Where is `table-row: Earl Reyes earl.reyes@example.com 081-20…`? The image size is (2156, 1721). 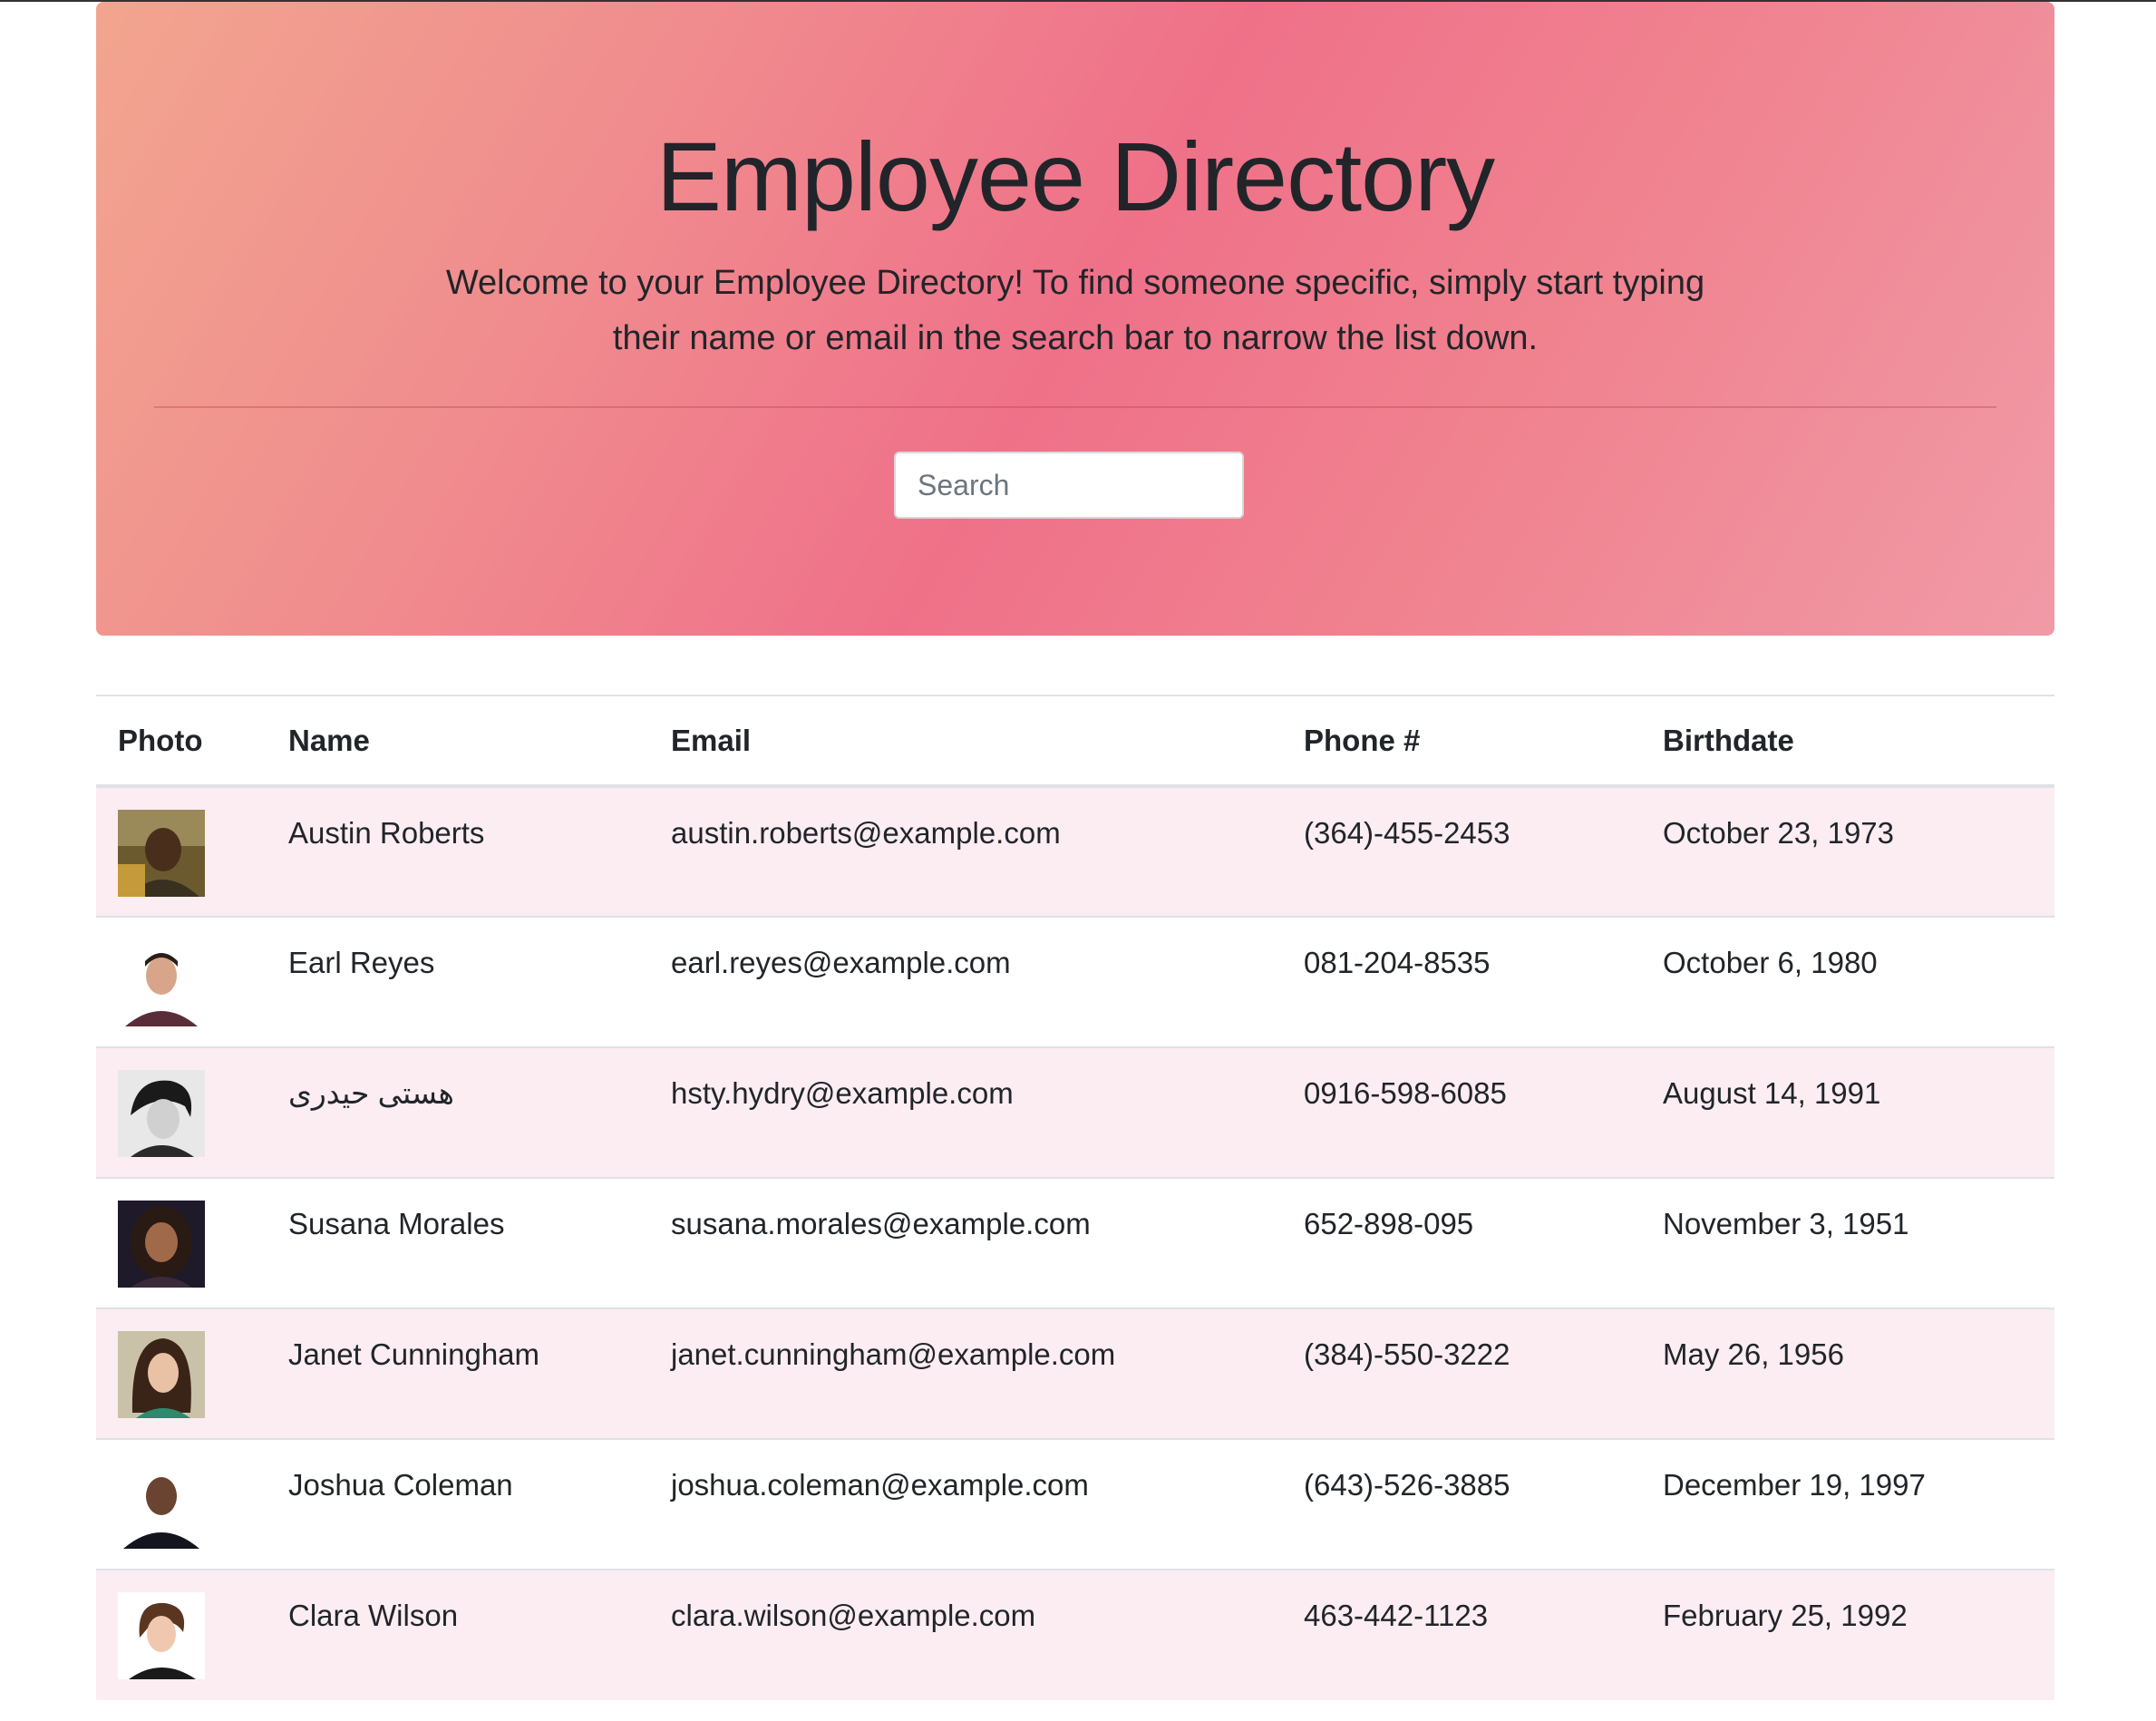 table-row: Earl Reyes earl.reyes@example.com 081-20… is located at coordinates (1075, 981).